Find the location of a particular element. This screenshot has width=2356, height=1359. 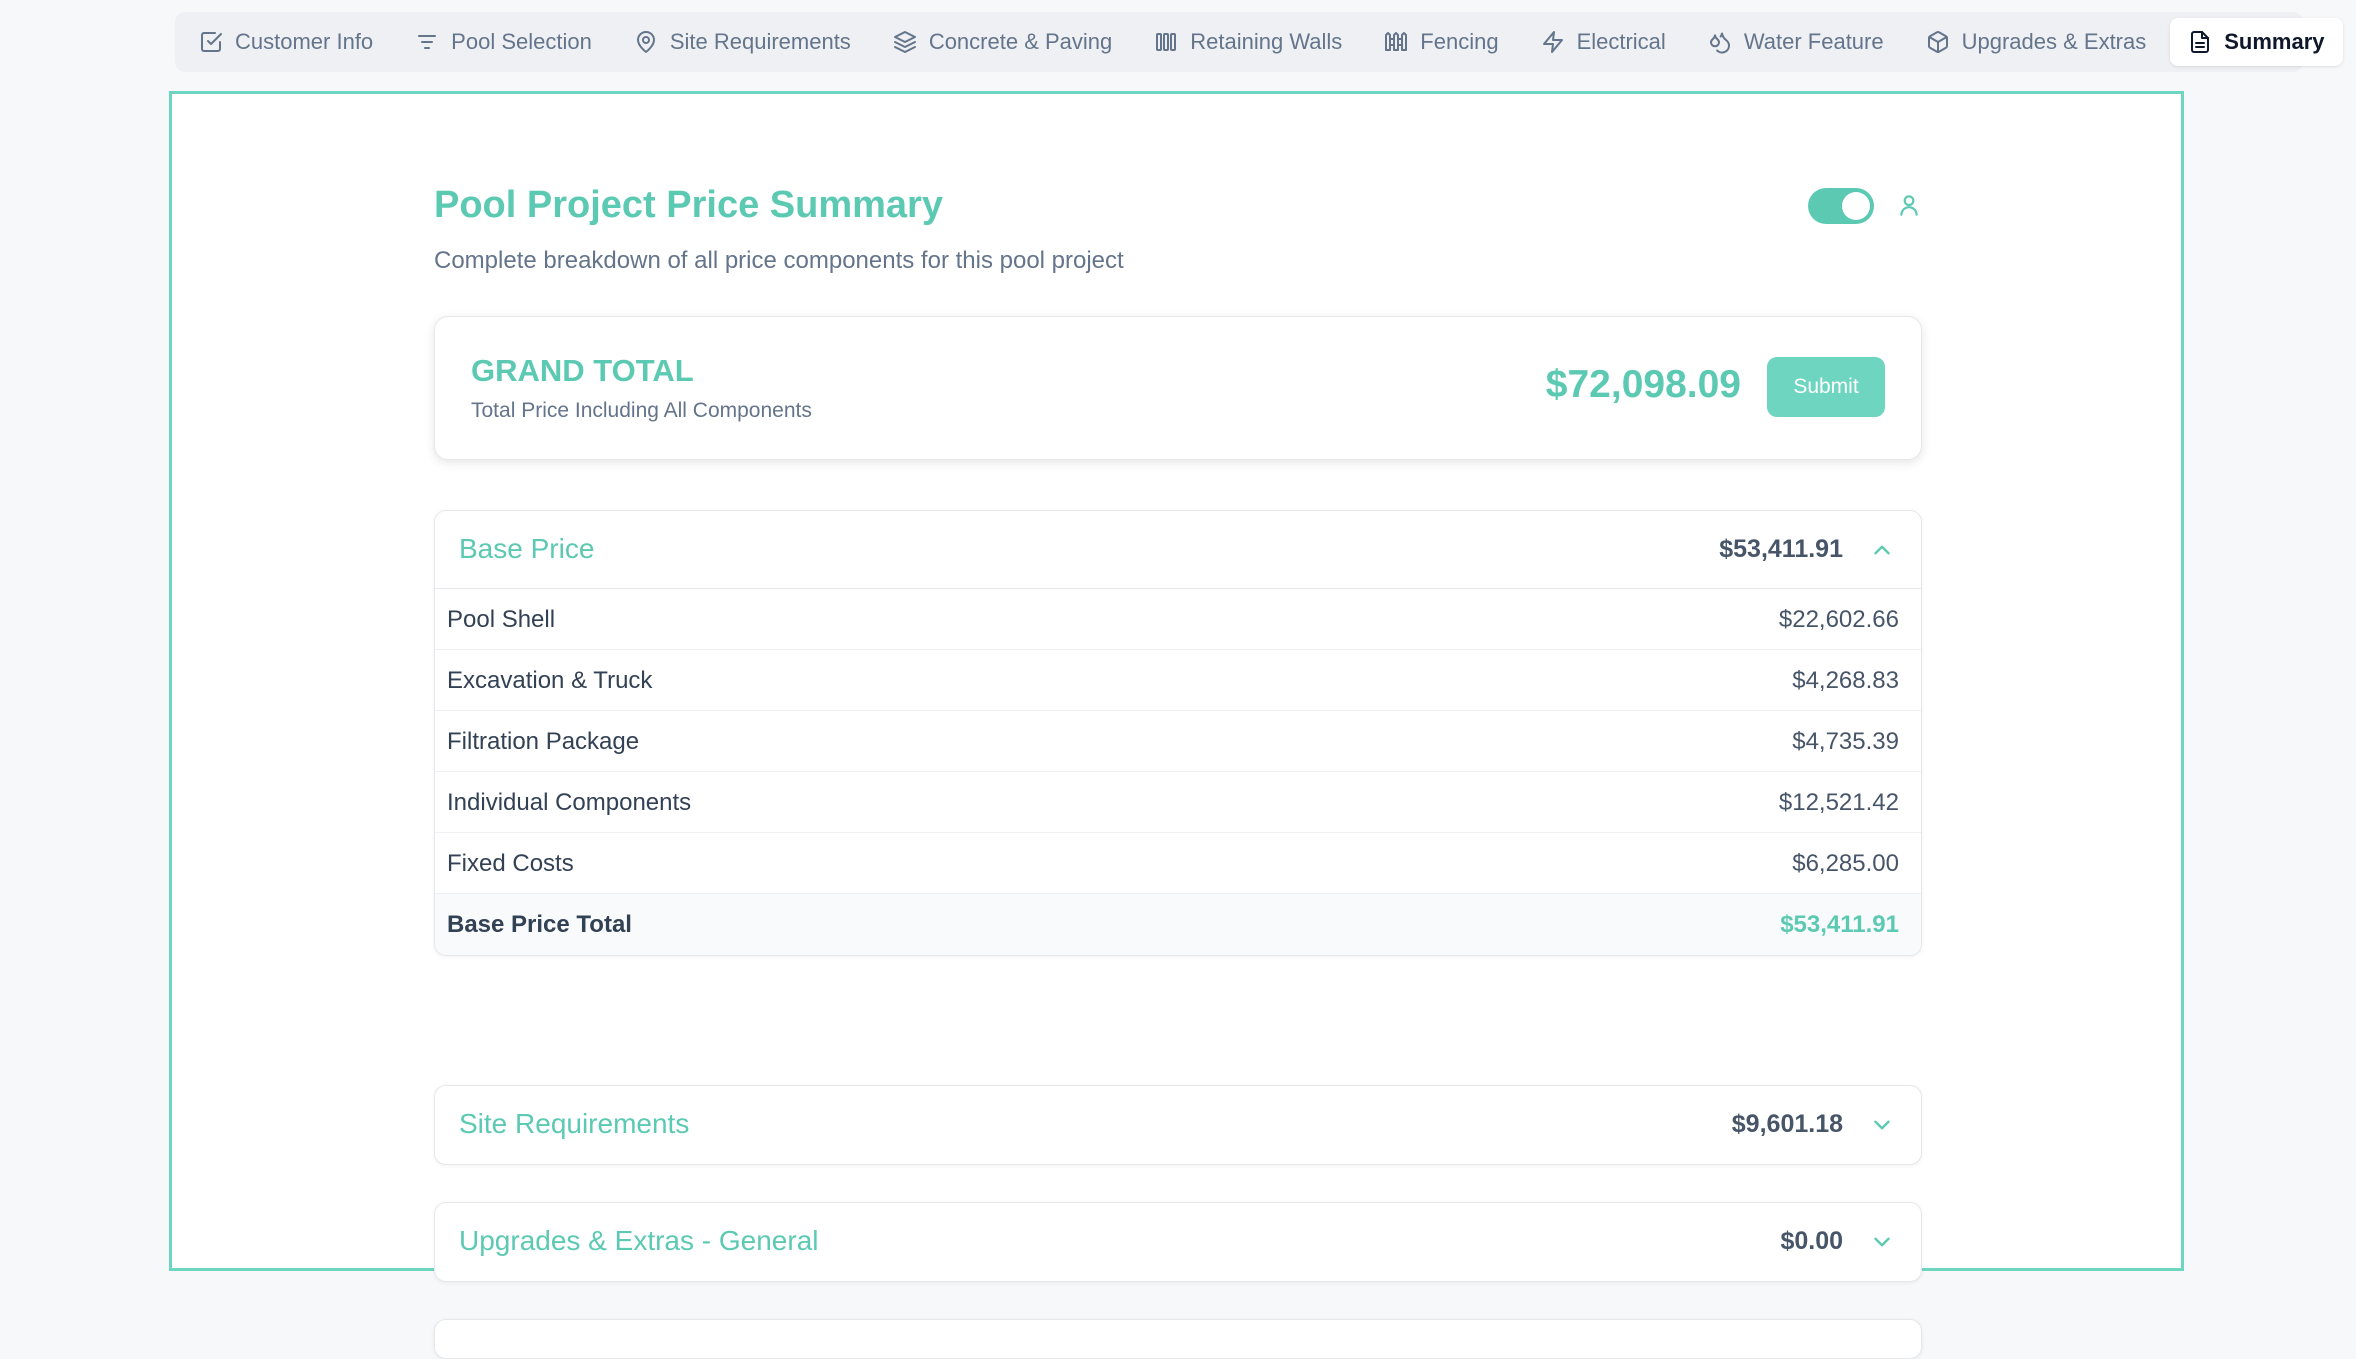

tab-label: Concrete & Paving is located at coordinates (1020, 41).